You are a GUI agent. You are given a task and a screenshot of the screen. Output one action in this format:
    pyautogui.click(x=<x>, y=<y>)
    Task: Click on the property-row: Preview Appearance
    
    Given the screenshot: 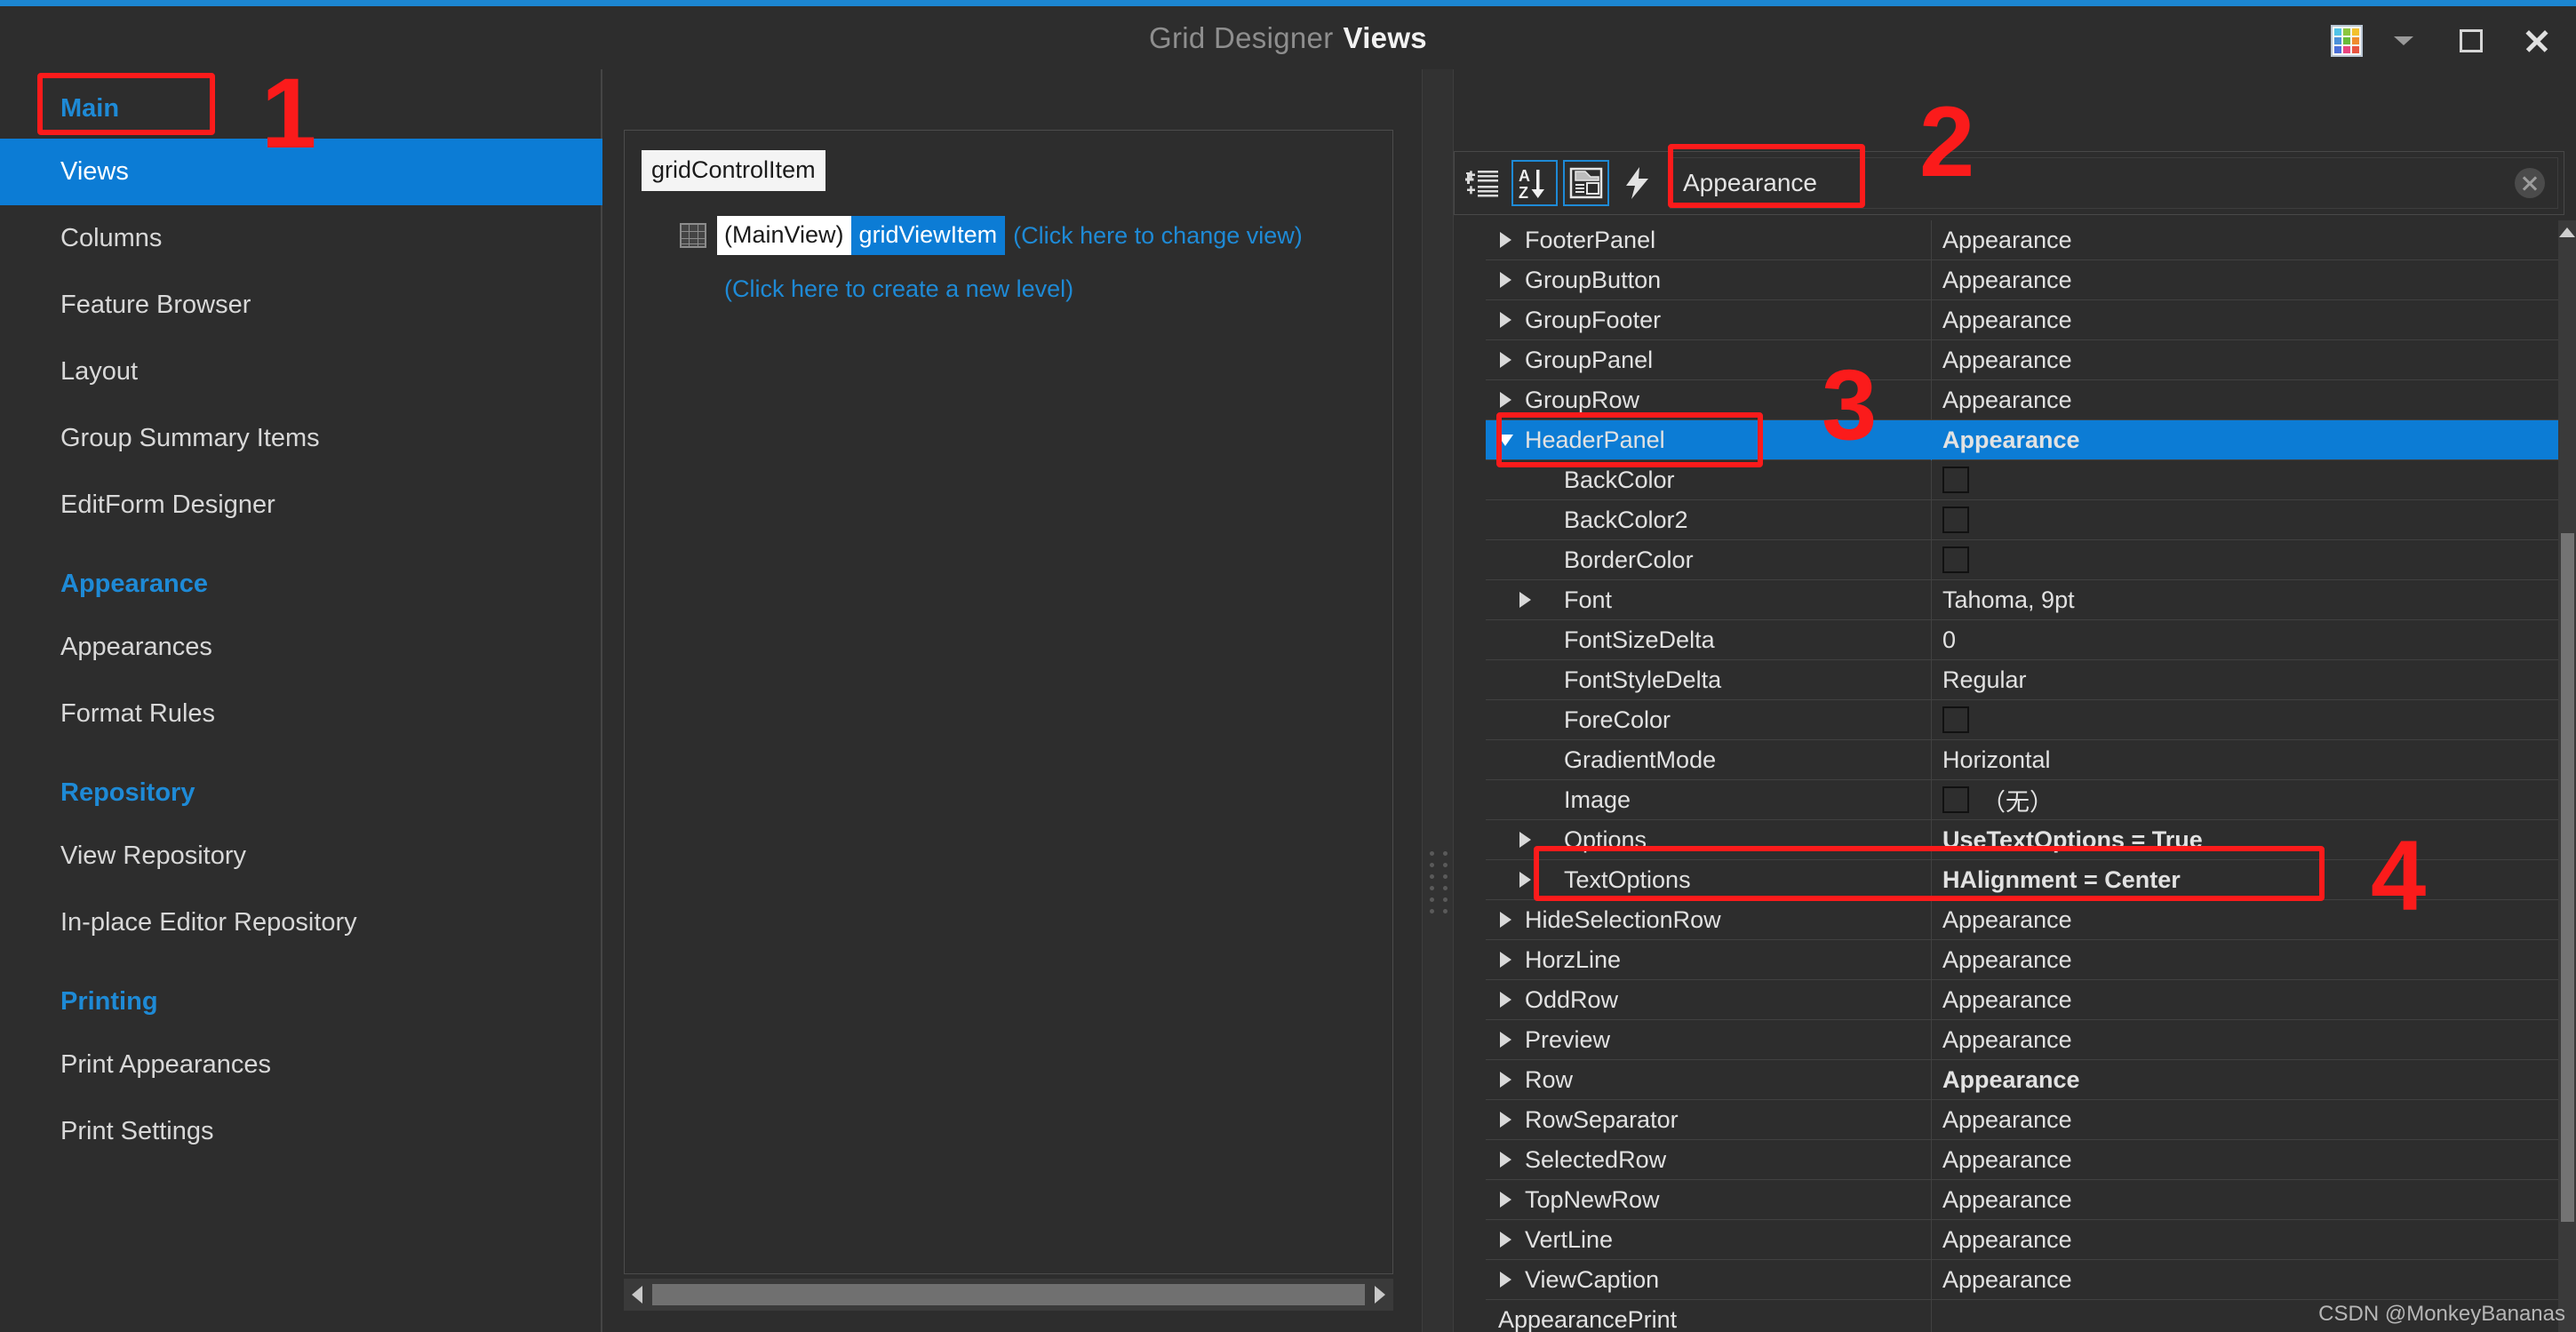 What is the action you would take?
    pyautogui.click(x=2006, y=1039)
    